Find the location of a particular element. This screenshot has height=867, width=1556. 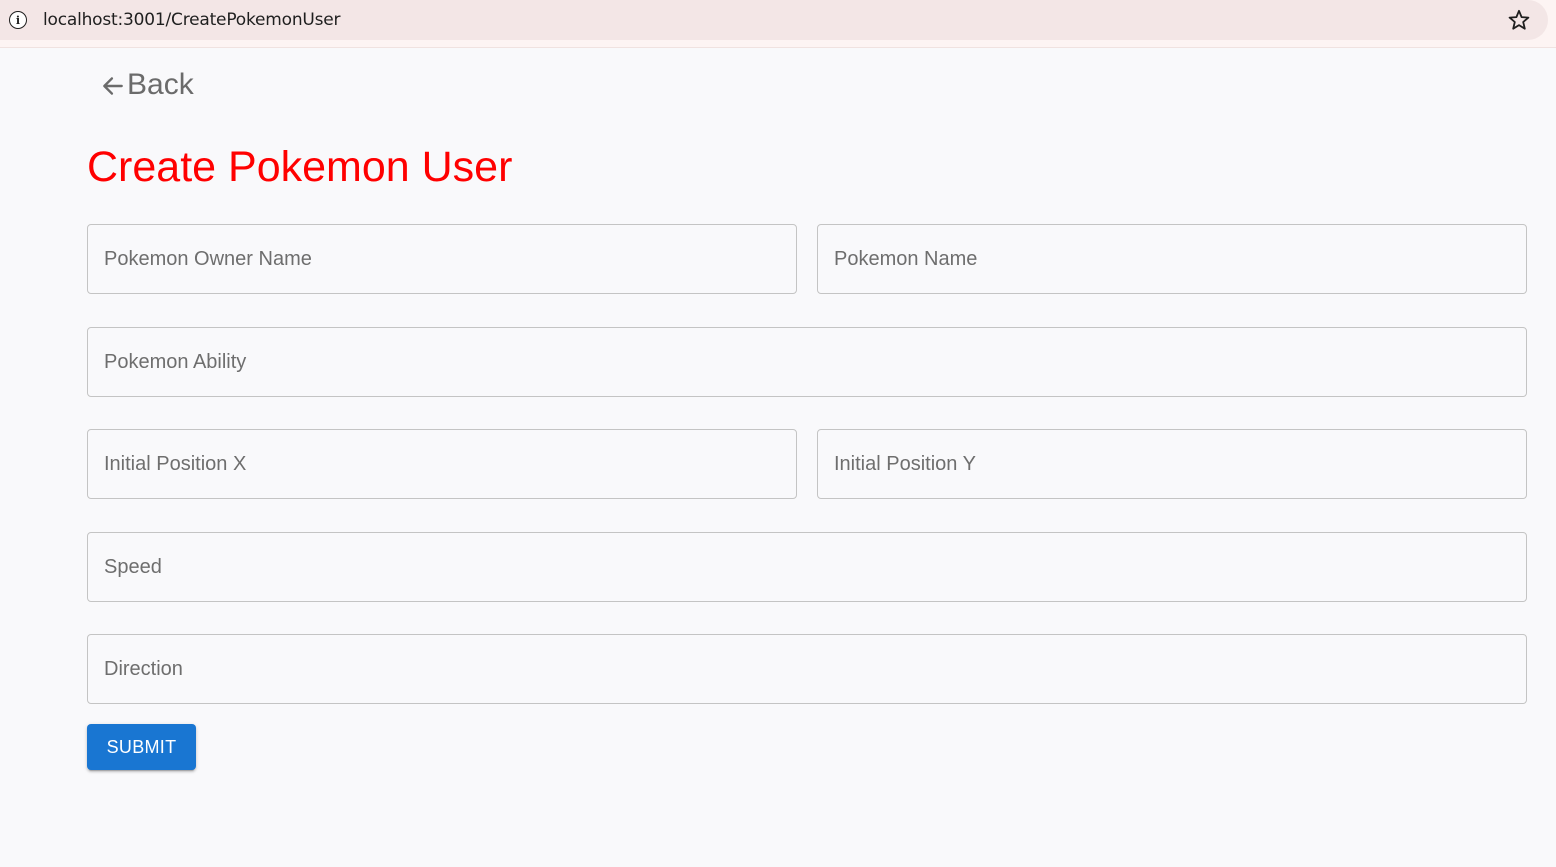

pokemon-name-input is located at coordinates (1172, 259).